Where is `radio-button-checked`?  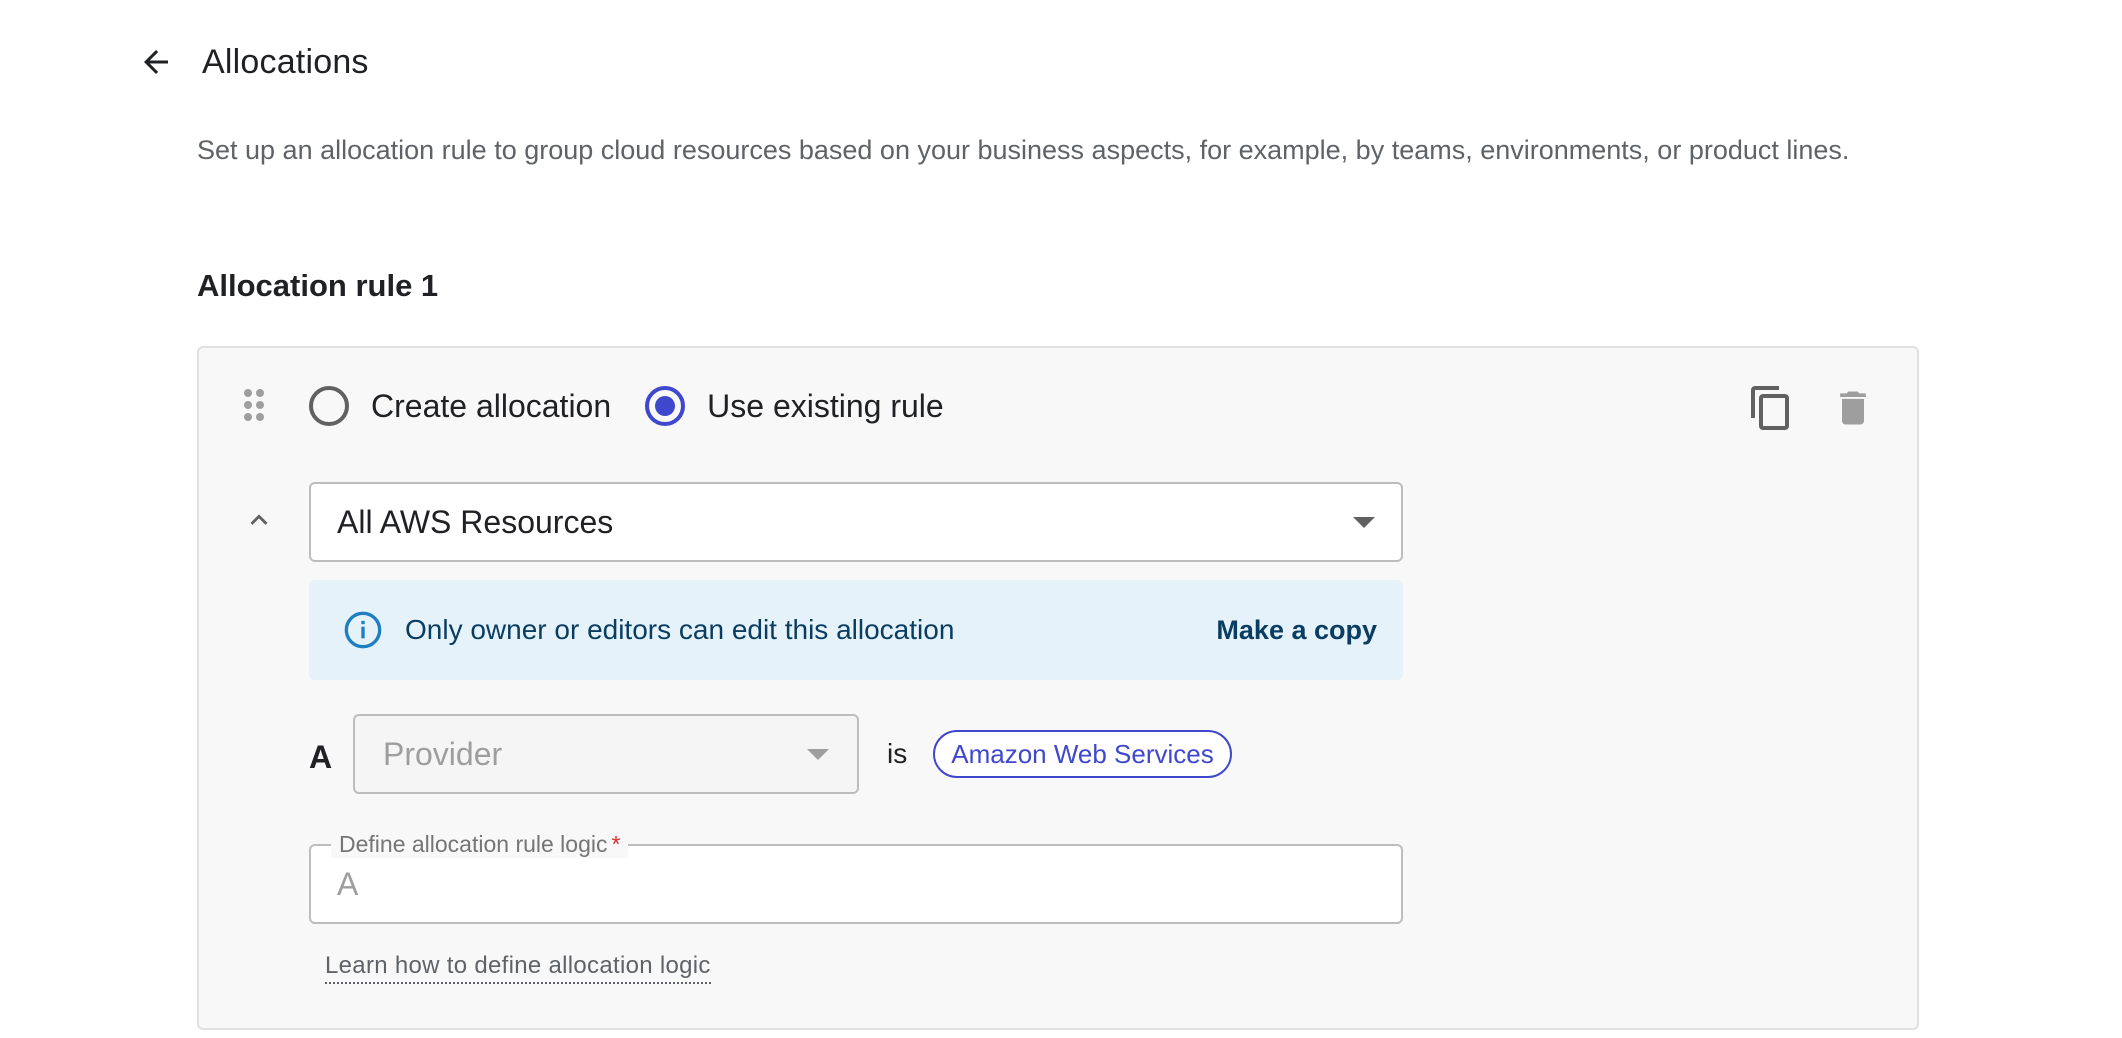 radio-button-checked is located at coordinates (665, 406).